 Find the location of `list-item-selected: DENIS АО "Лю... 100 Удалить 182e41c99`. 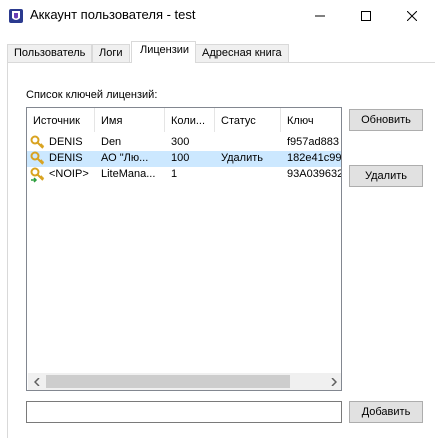

list-item-selected: DENIS АО "Лю... 100 Удалить 182e41c99 is located at coordinates (184, 159).